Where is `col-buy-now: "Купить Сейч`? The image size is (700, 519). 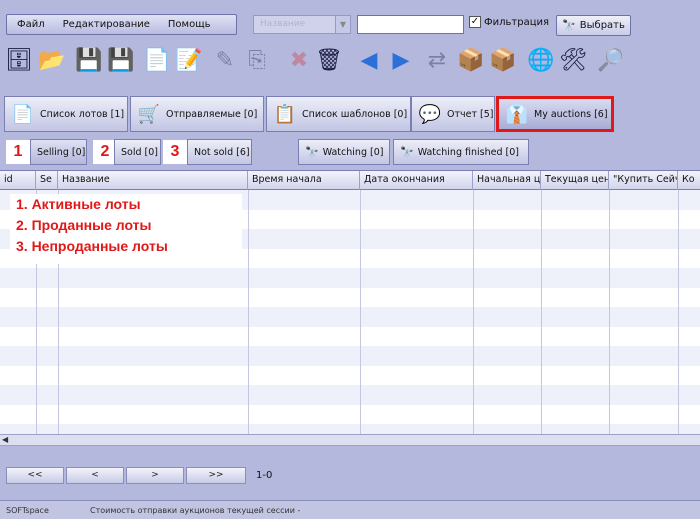 col-buy-now: "Купить Сейч is located at coordinates (643, 180).